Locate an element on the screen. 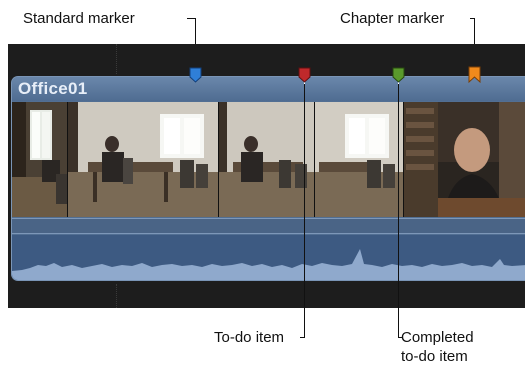 Image resolution: width=525 pixels, height=368 pixels. completed-pointer is located at coordinates (398, 211).